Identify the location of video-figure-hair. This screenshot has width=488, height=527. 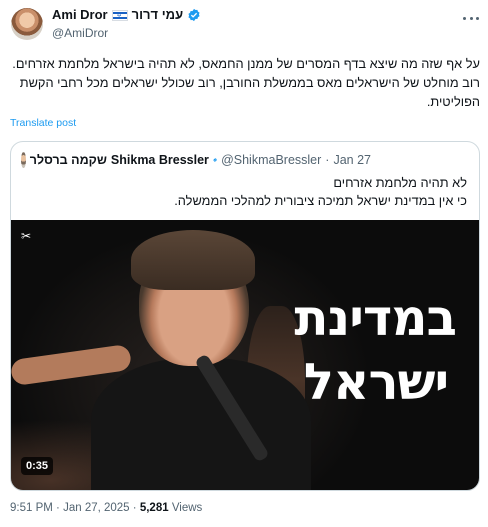
(193, 260).